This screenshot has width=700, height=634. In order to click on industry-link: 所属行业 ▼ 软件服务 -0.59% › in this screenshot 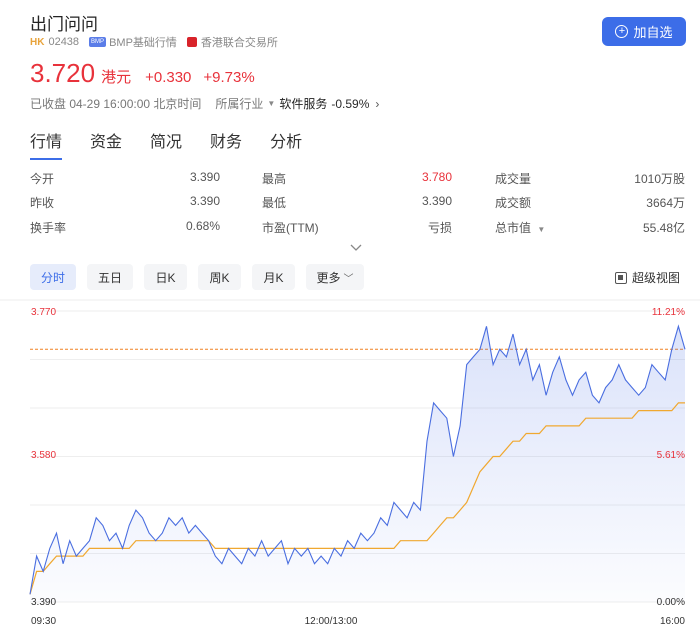, I will do `click(297, 103)`.